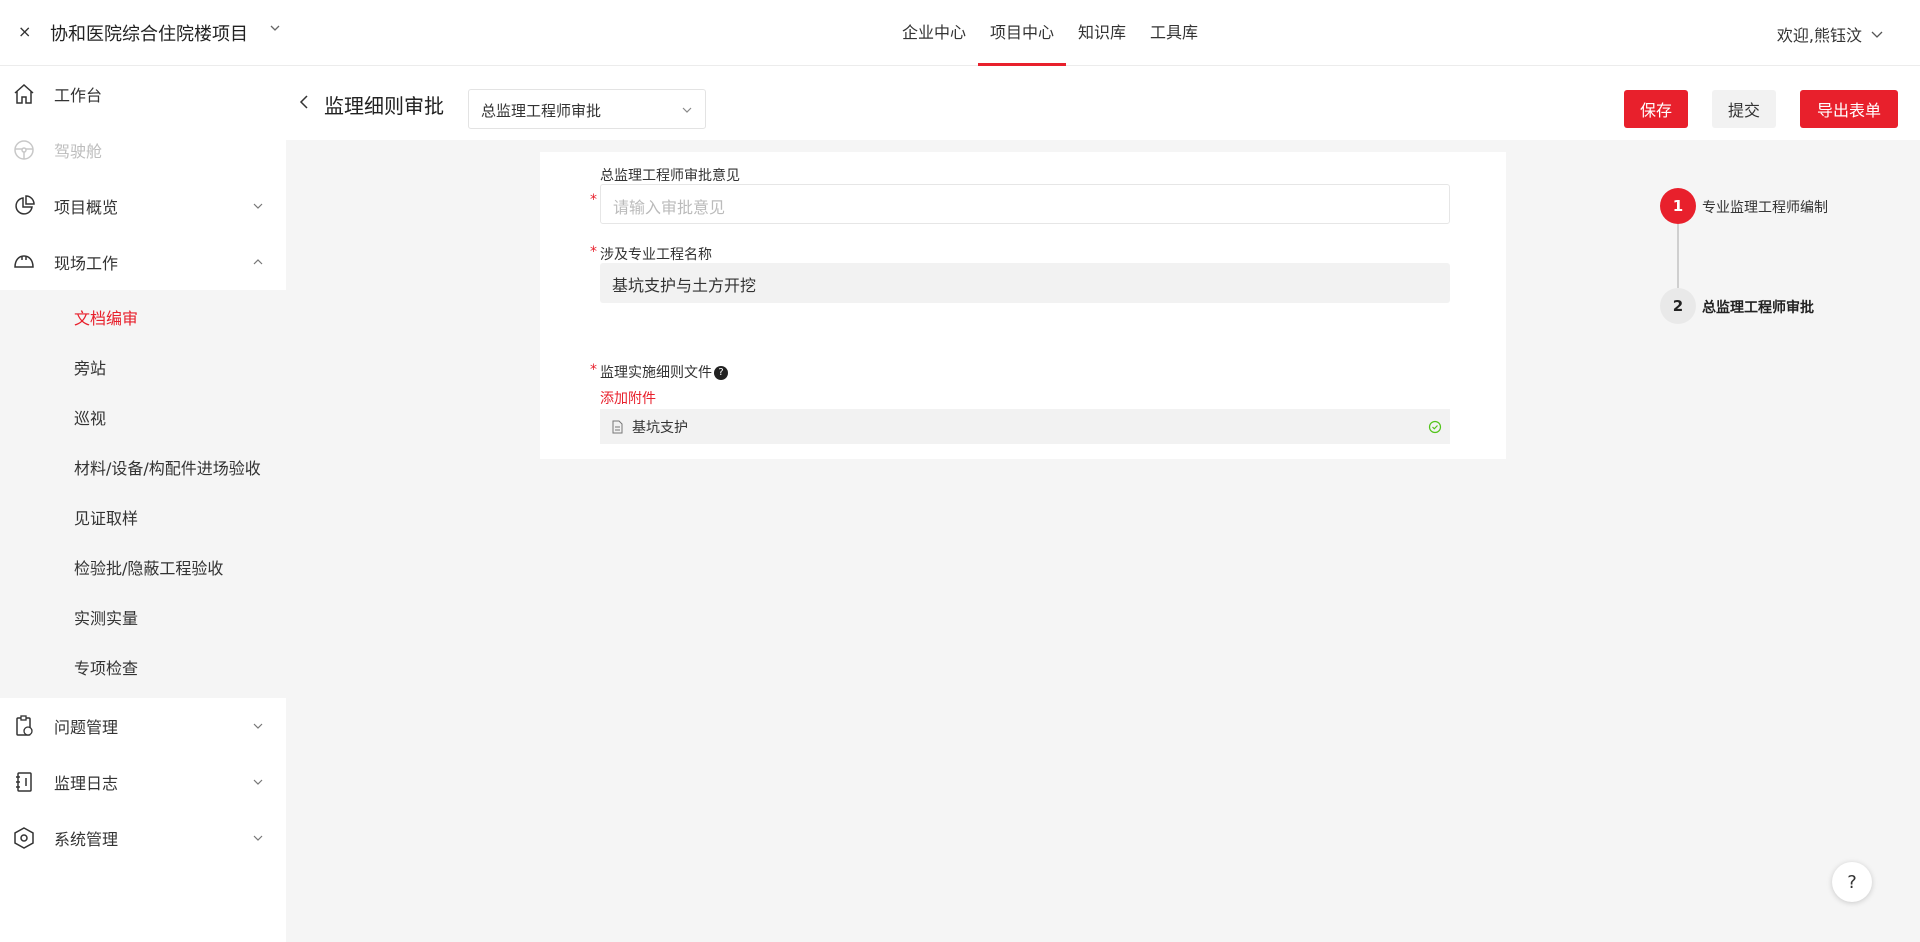  I want to click on opinion-input: 请输入审批意见, so click(1025, 204).